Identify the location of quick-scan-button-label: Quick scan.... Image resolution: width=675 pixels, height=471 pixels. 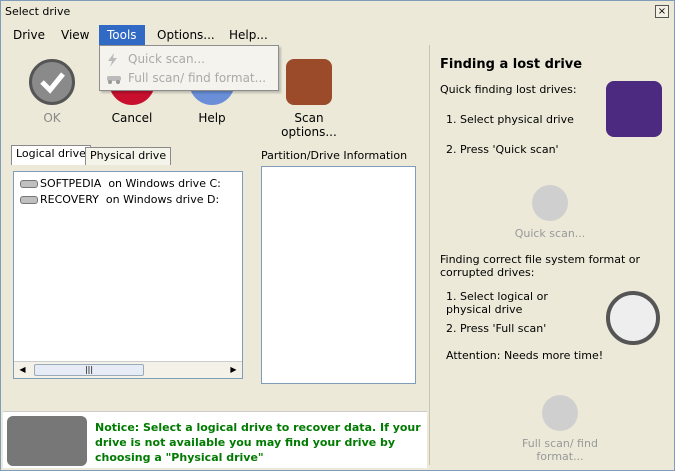
(550, 233).